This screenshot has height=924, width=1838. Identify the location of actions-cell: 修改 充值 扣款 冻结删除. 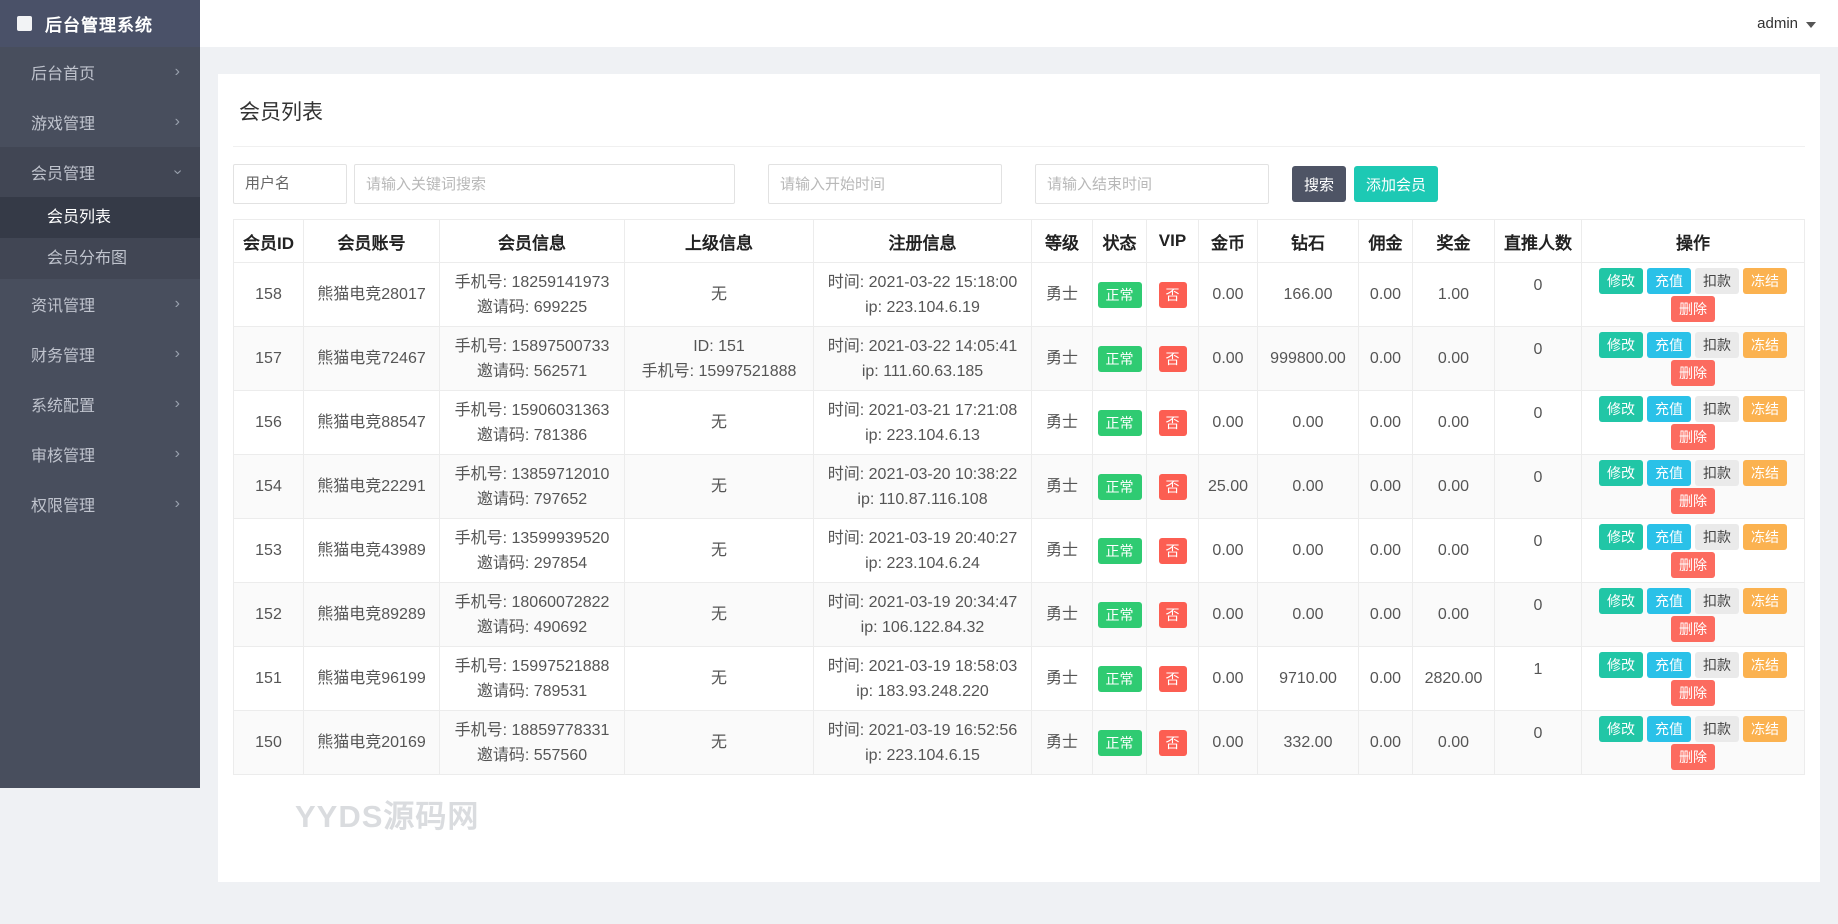
(1693, 294).